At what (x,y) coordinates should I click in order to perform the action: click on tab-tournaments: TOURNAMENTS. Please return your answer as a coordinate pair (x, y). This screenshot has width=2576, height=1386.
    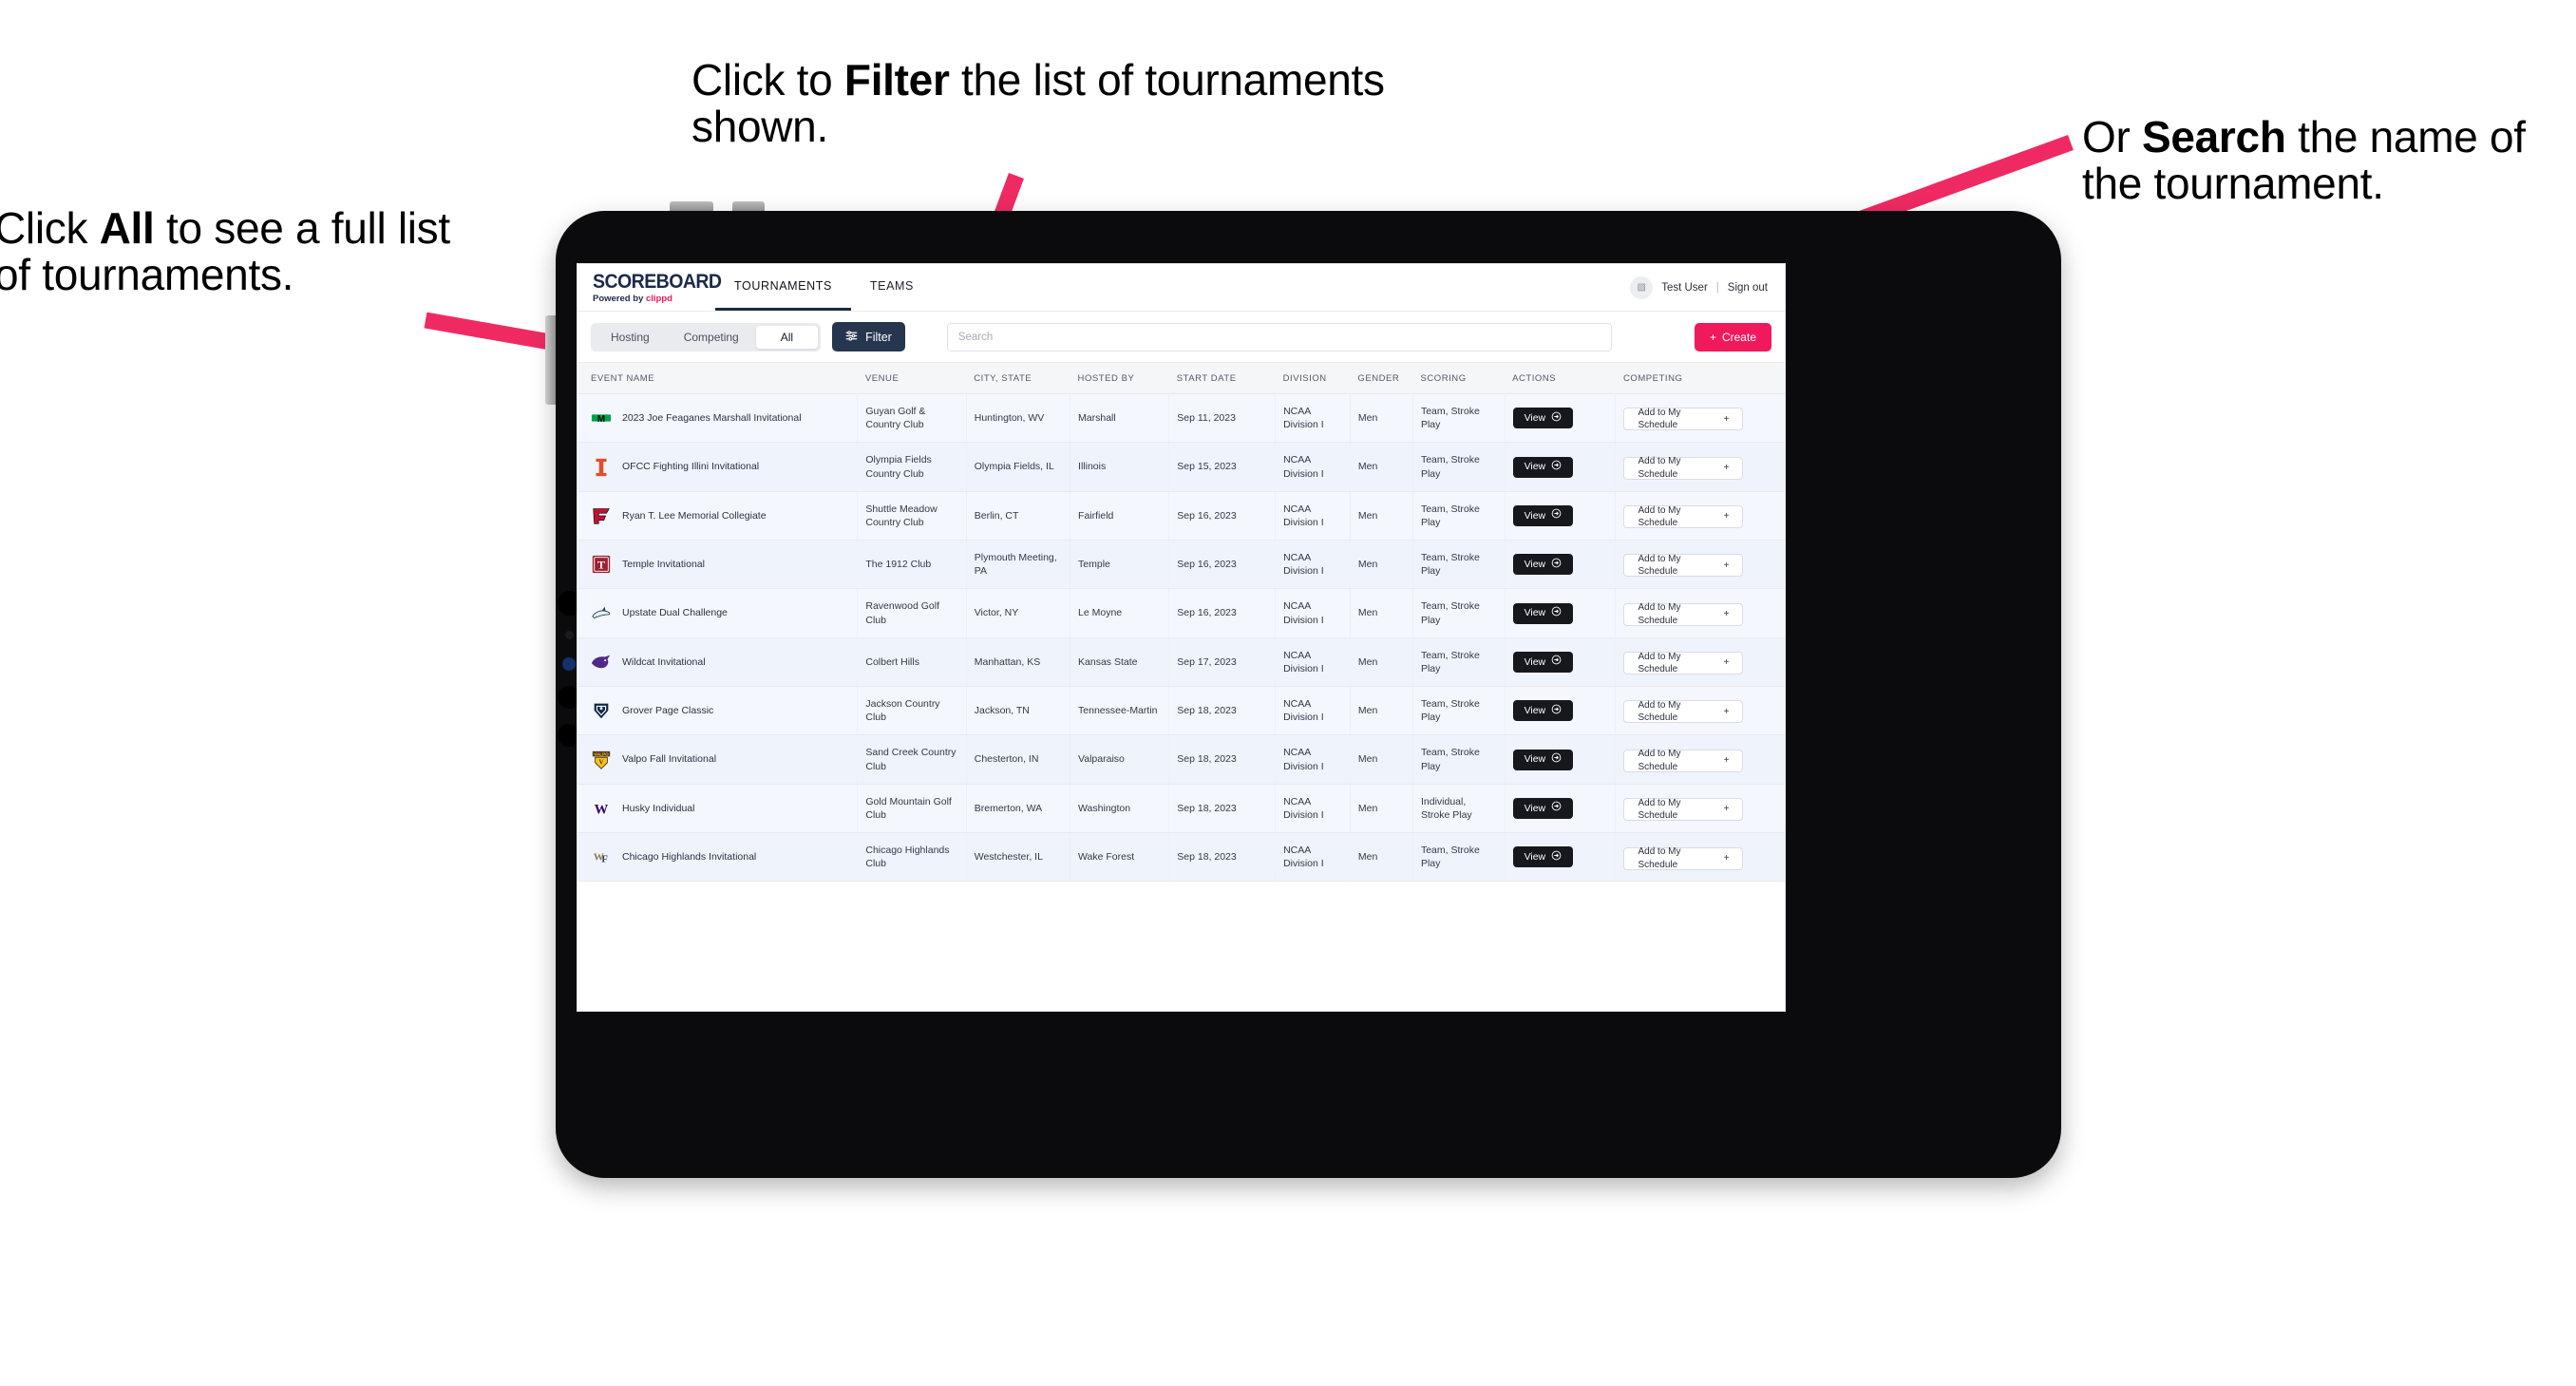
    Looking at the image, I should click on (783, 287).